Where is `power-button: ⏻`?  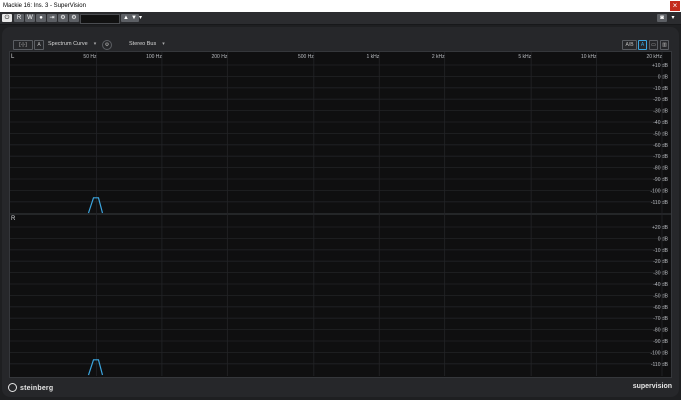
power-button: ⏻ is located at coordinates (7, 18).